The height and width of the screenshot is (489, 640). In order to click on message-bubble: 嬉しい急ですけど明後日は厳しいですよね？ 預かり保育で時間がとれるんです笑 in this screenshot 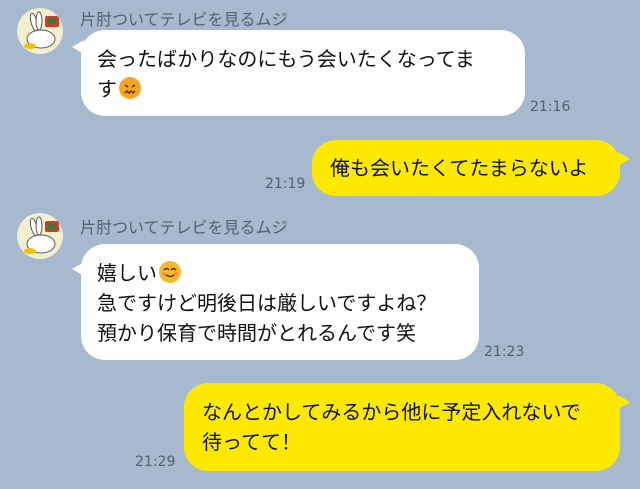, I will do `click(280, 302)`.